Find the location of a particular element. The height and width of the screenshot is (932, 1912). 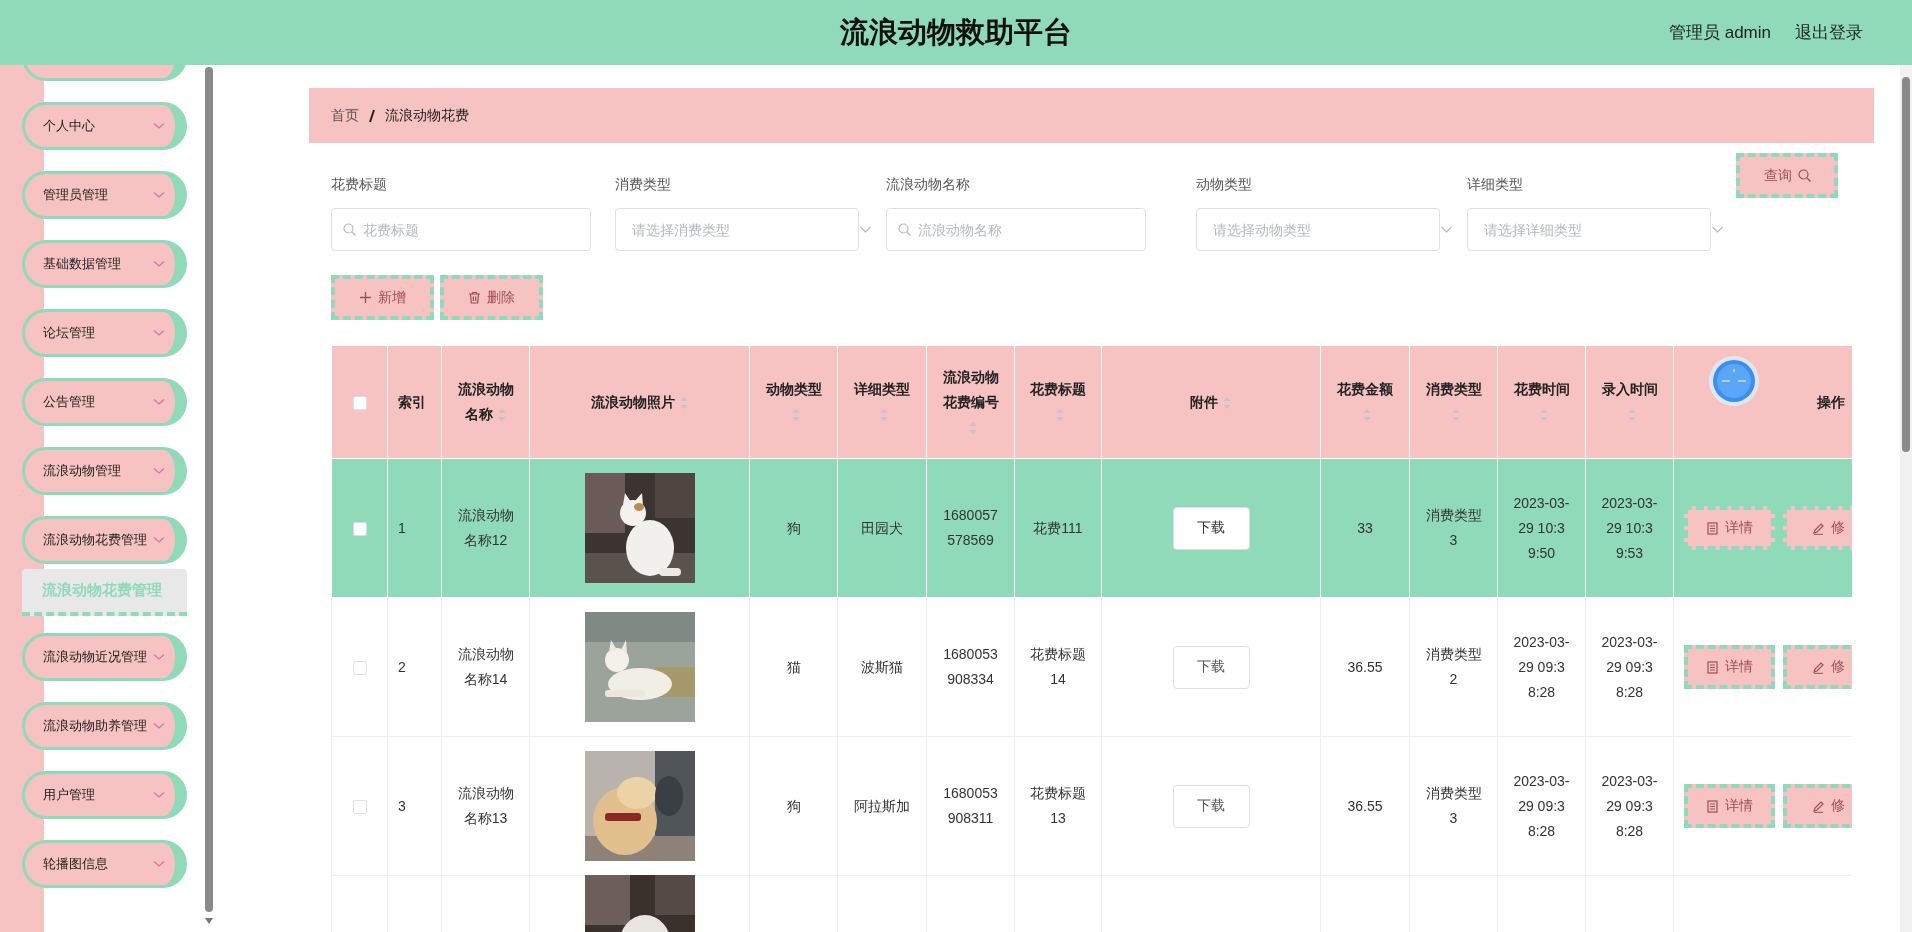

menu-item: 公告管理 is located at coordinates (104, 402).